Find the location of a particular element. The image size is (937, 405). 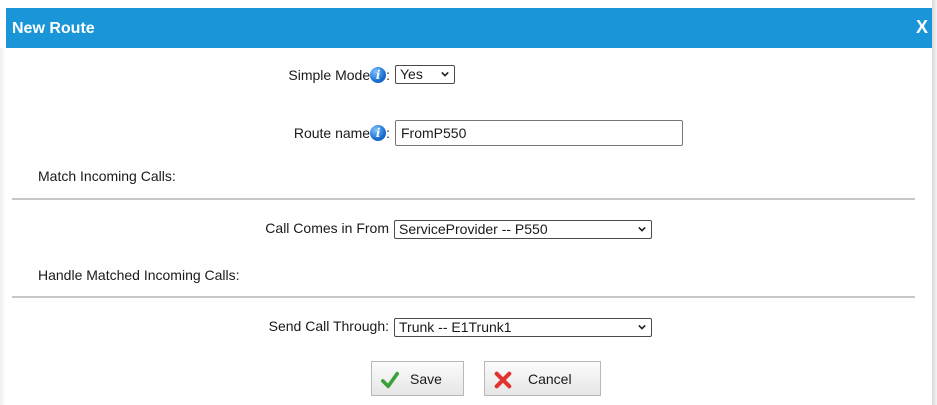

cancel-label: Cancel is located at coordinates (550, 379).